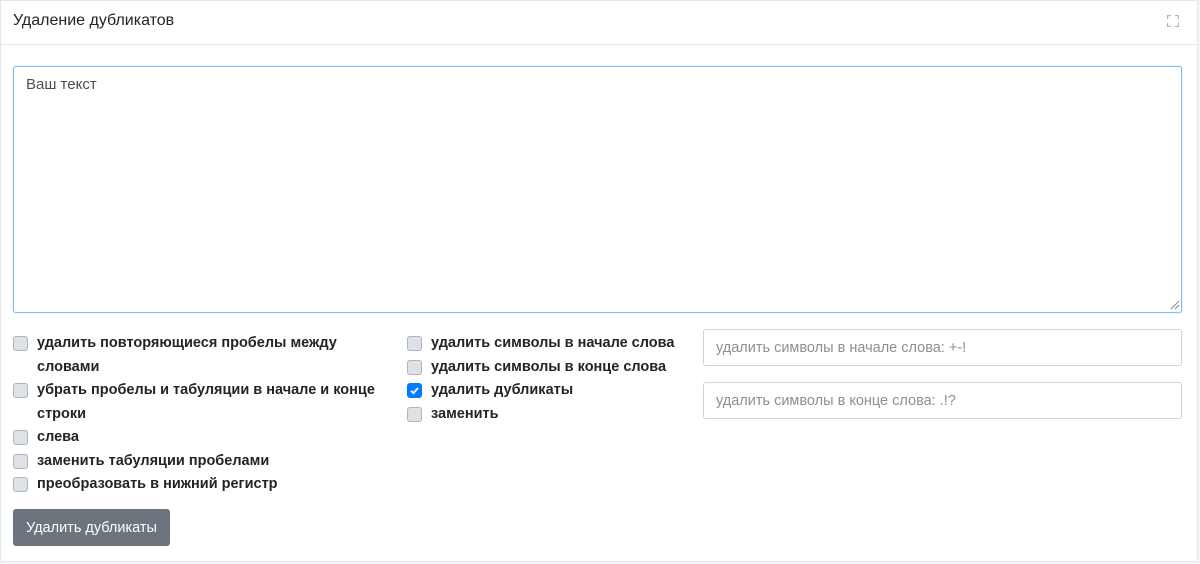  I want to click on option-remove-duplicates: удалить дубликаты, so click(552, 391).